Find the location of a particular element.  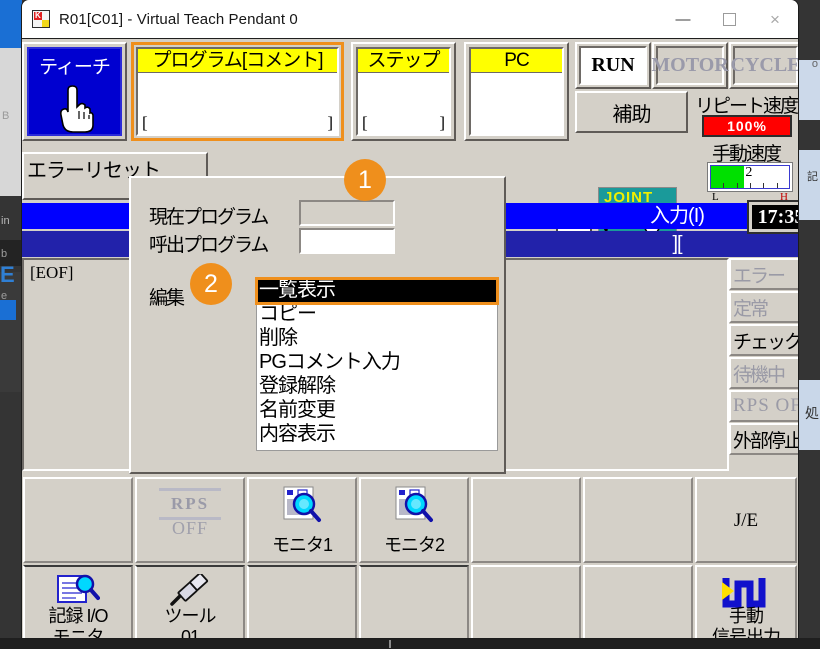

status-label-waiting: 待機中 is located at coordinates (759, 375).